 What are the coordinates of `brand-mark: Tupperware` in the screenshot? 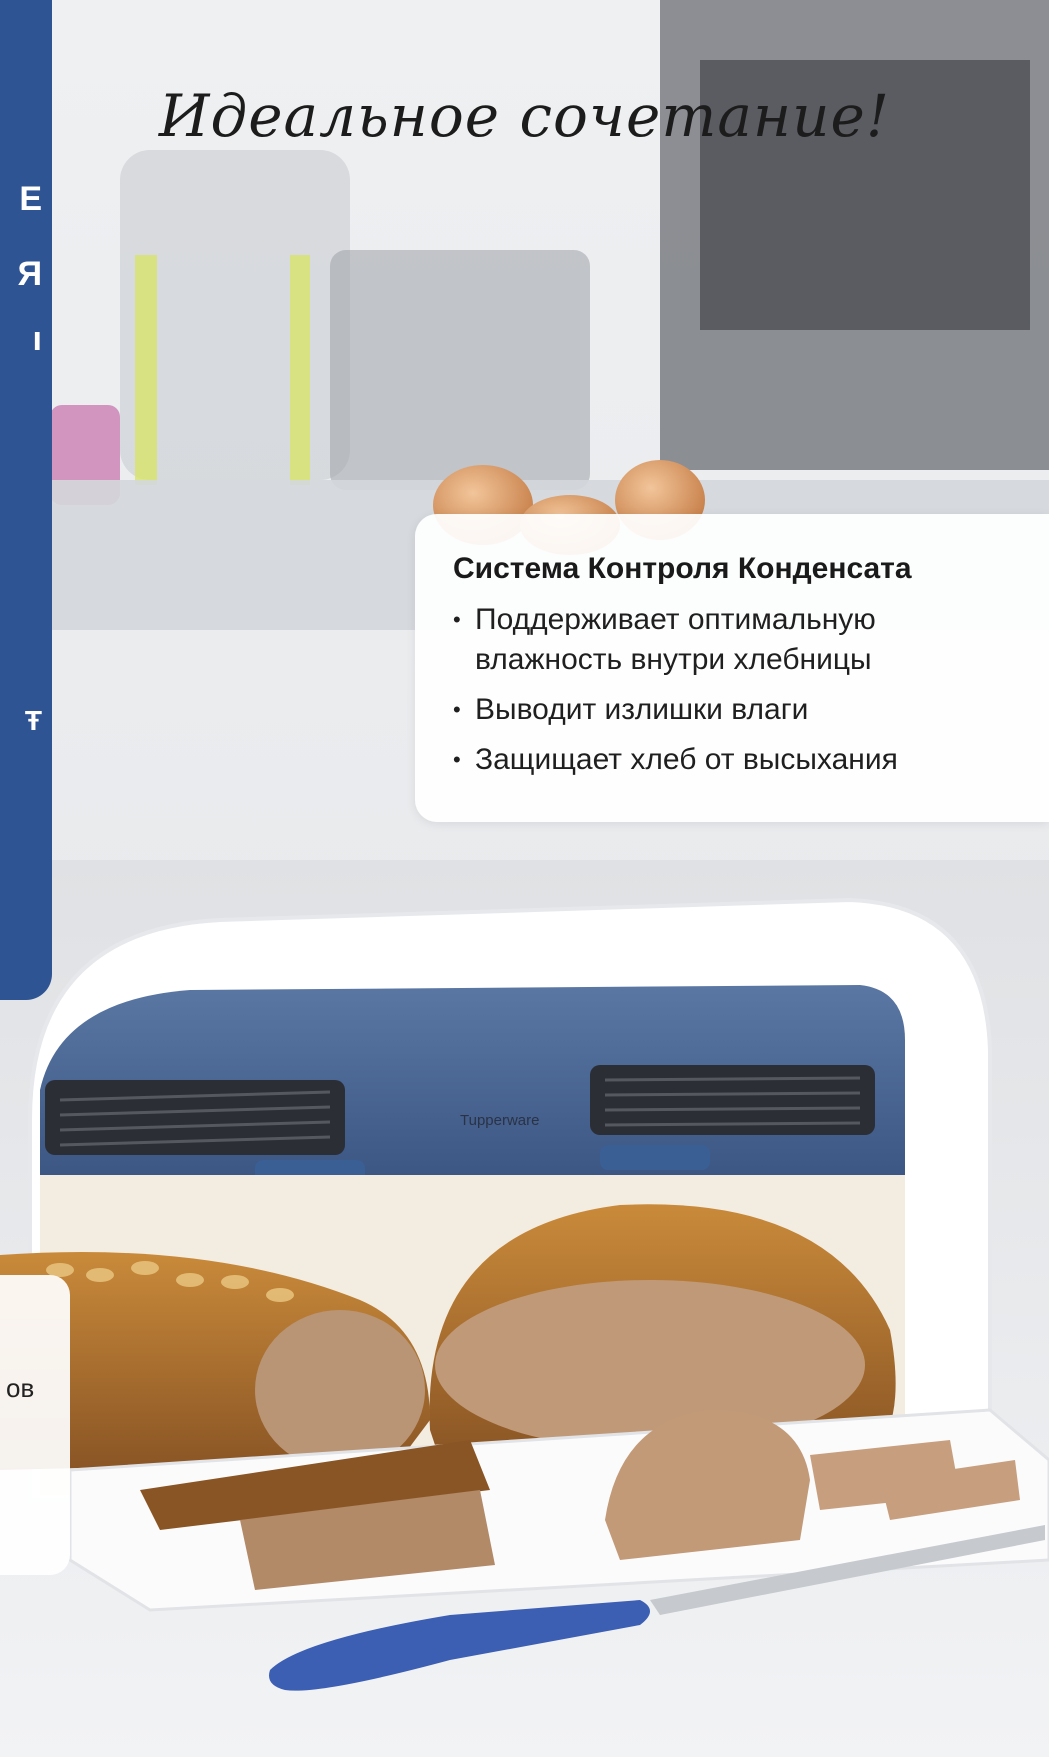 It's located at (499, 1120).